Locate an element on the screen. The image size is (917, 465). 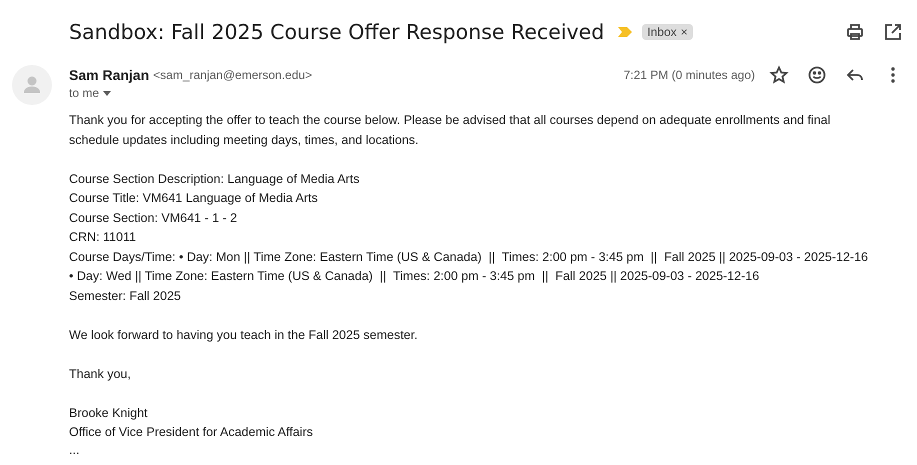
message-line: Brooke Knight is located at coordinates (109, 413).